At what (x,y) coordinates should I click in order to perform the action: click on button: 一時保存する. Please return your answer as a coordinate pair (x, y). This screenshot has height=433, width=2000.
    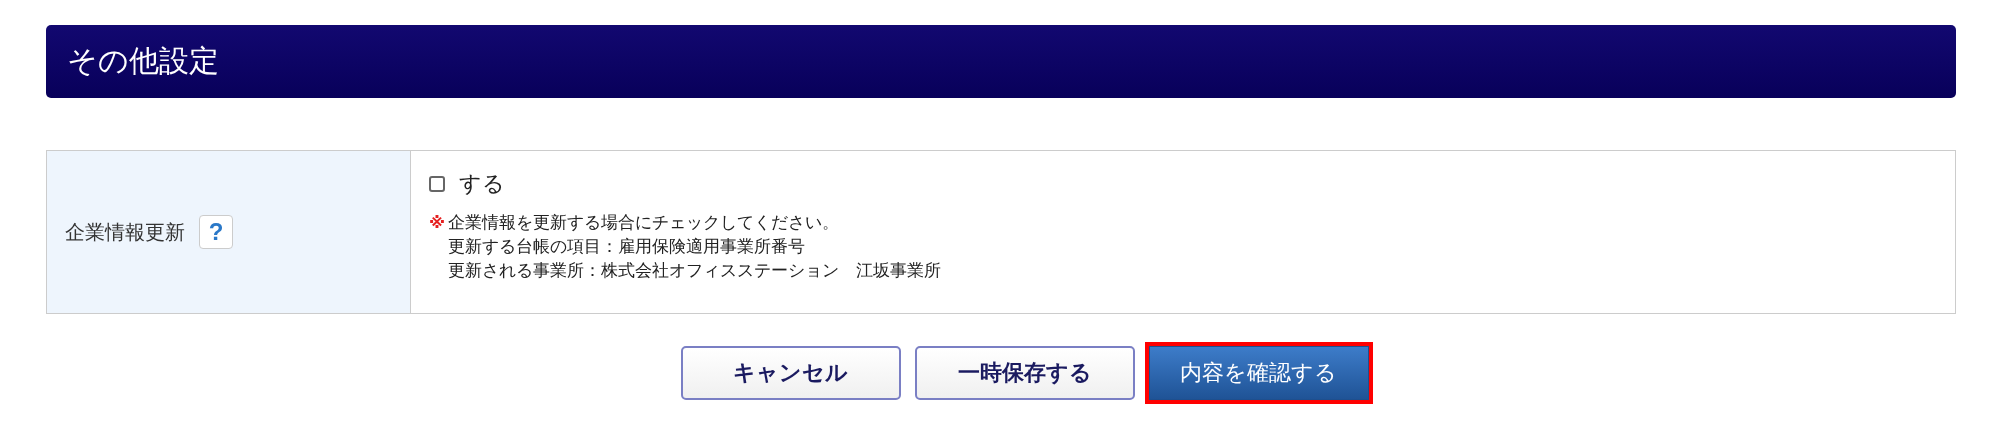
    Looking at the image, I should click on (1024, 373).